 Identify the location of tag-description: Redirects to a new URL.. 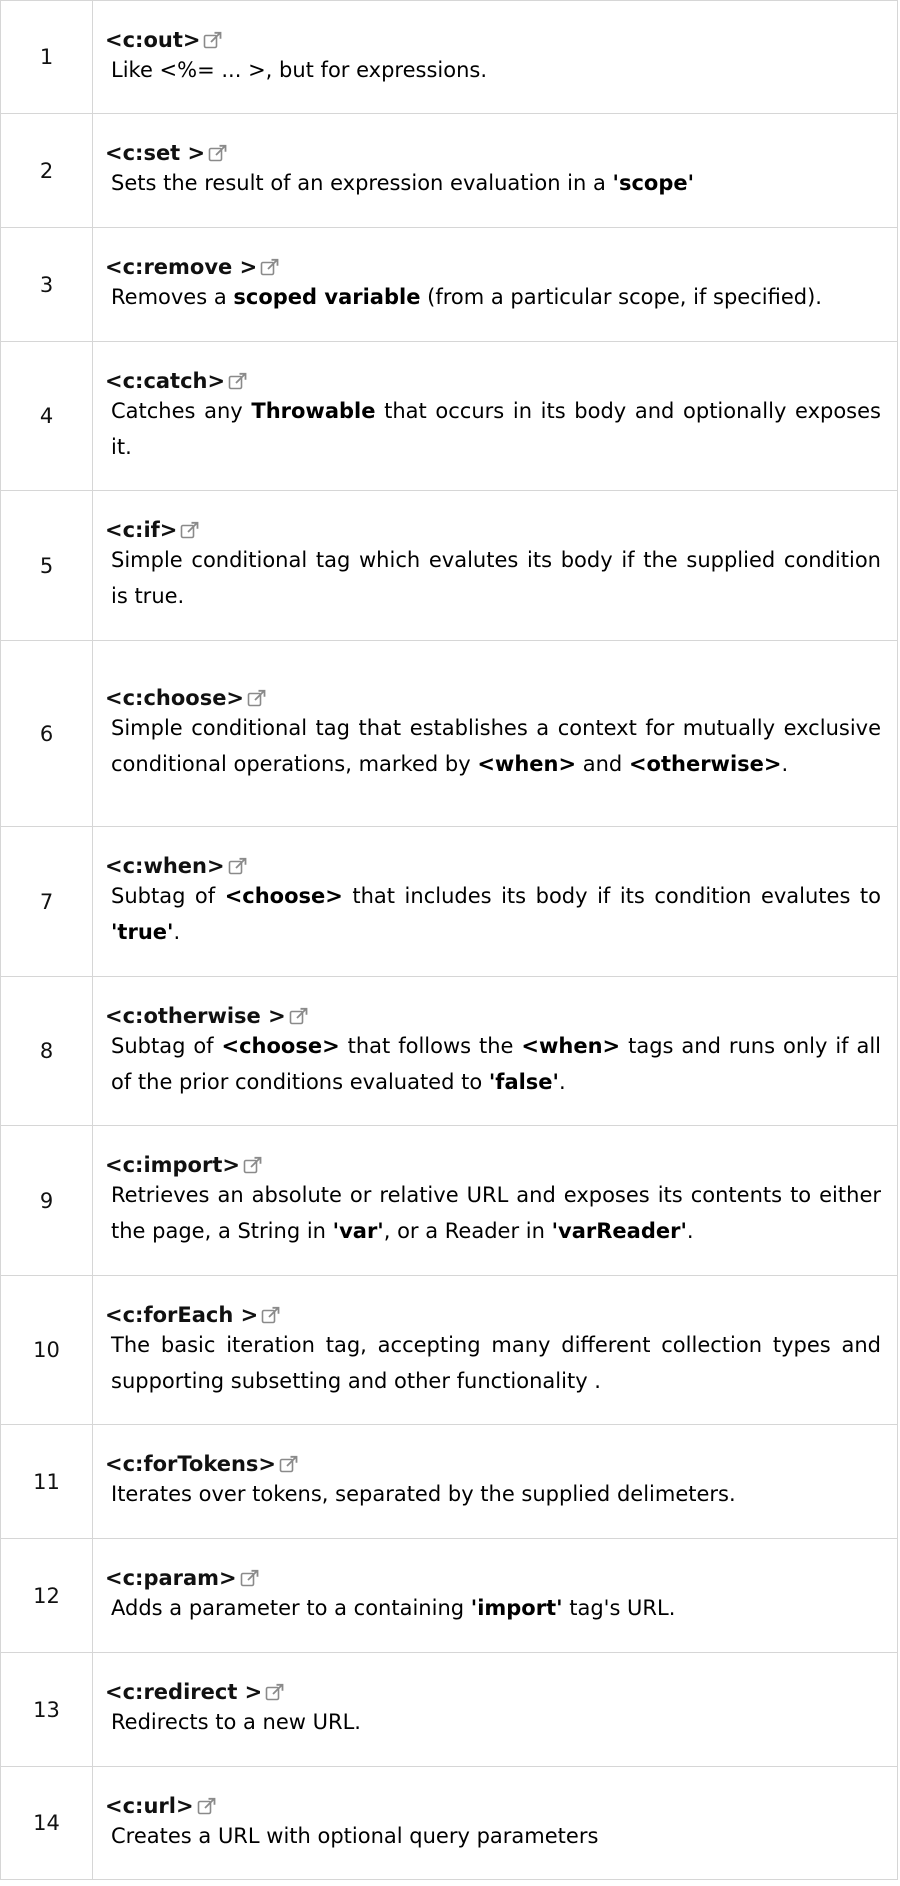
(236, 1722).